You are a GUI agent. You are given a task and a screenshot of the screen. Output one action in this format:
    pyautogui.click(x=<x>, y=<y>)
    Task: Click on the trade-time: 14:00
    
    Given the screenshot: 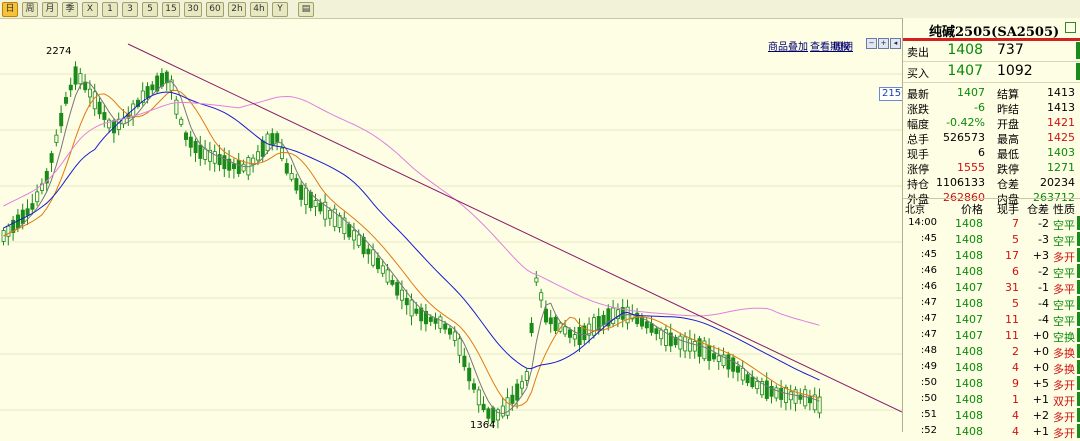 What is the action you would take?
    pyautogui.click(x=922, y=222)
    